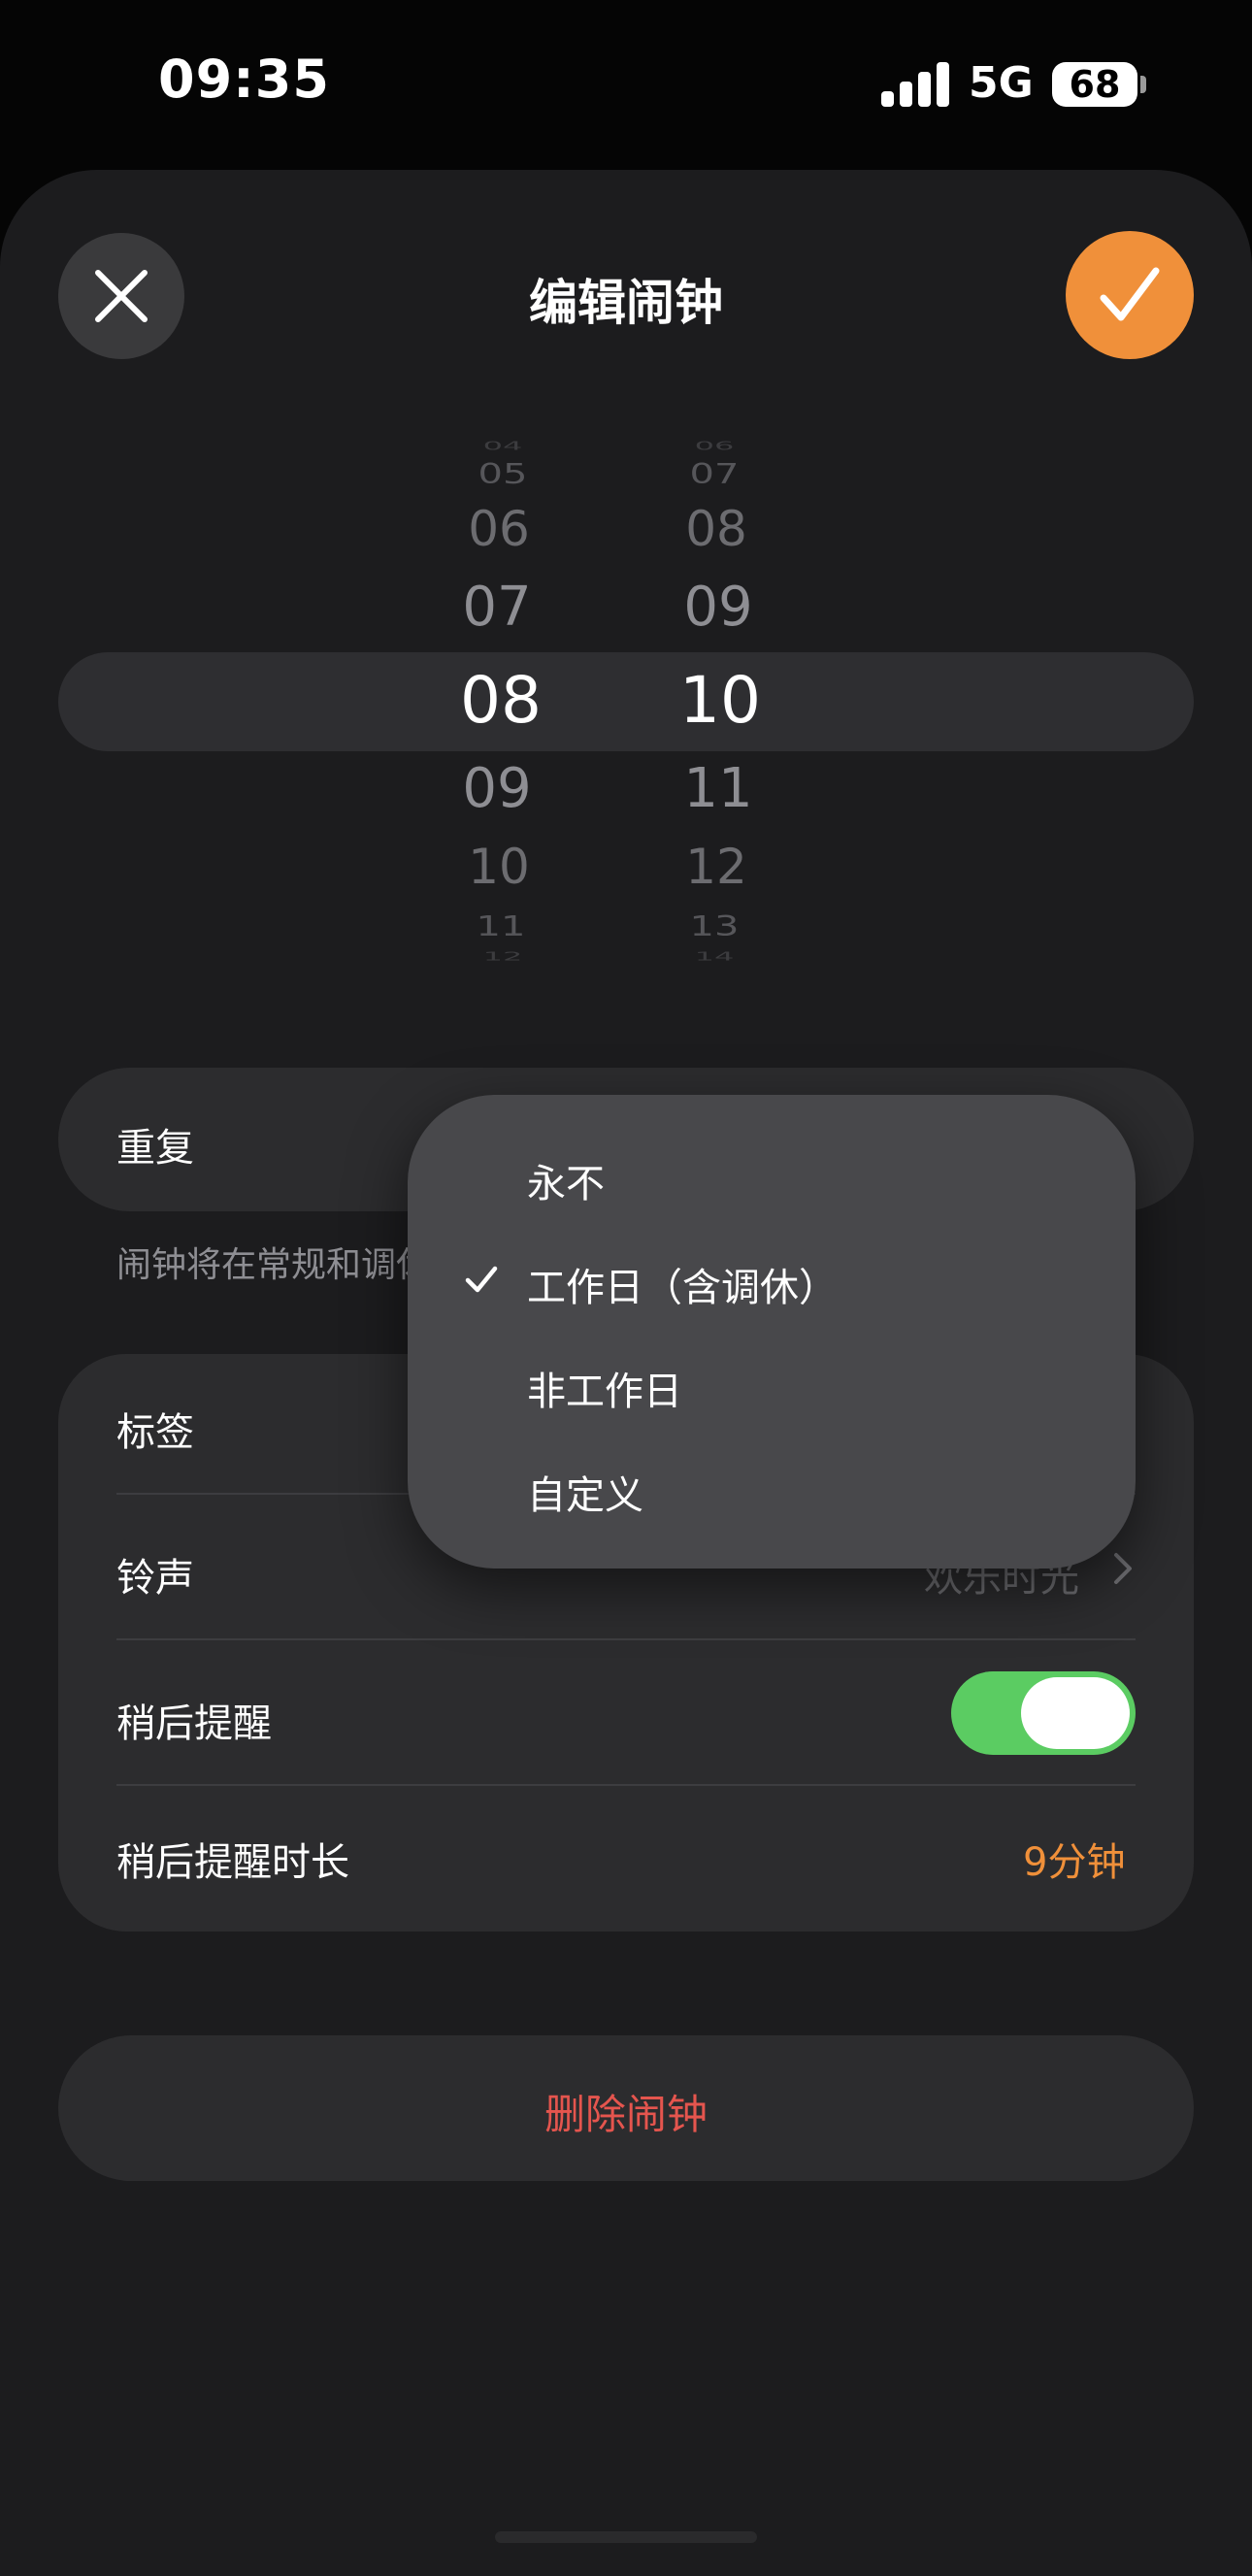  Describe the element at coordinates (155, 1148) in the screenshot. I see `repeat-label: 重复` at that location.